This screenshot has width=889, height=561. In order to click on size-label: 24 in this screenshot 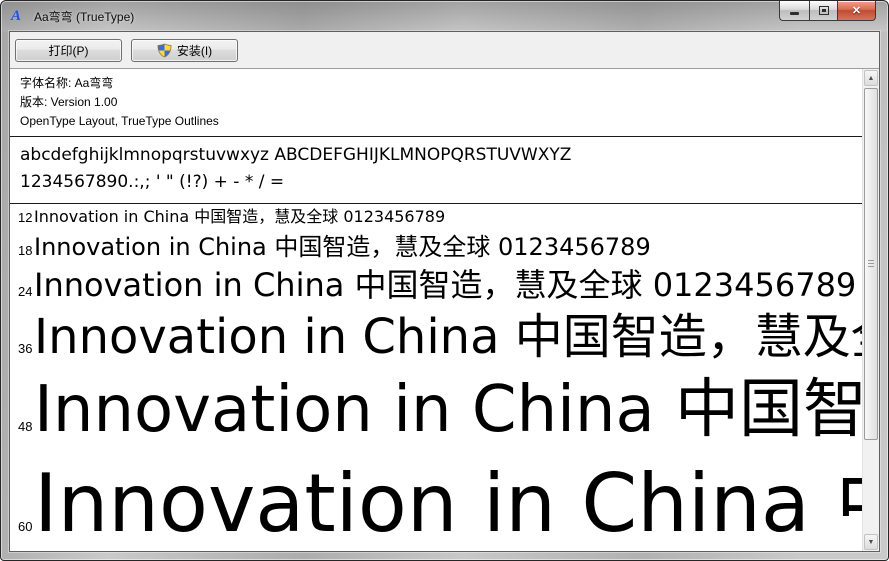, I will do `click(25, 291)`.